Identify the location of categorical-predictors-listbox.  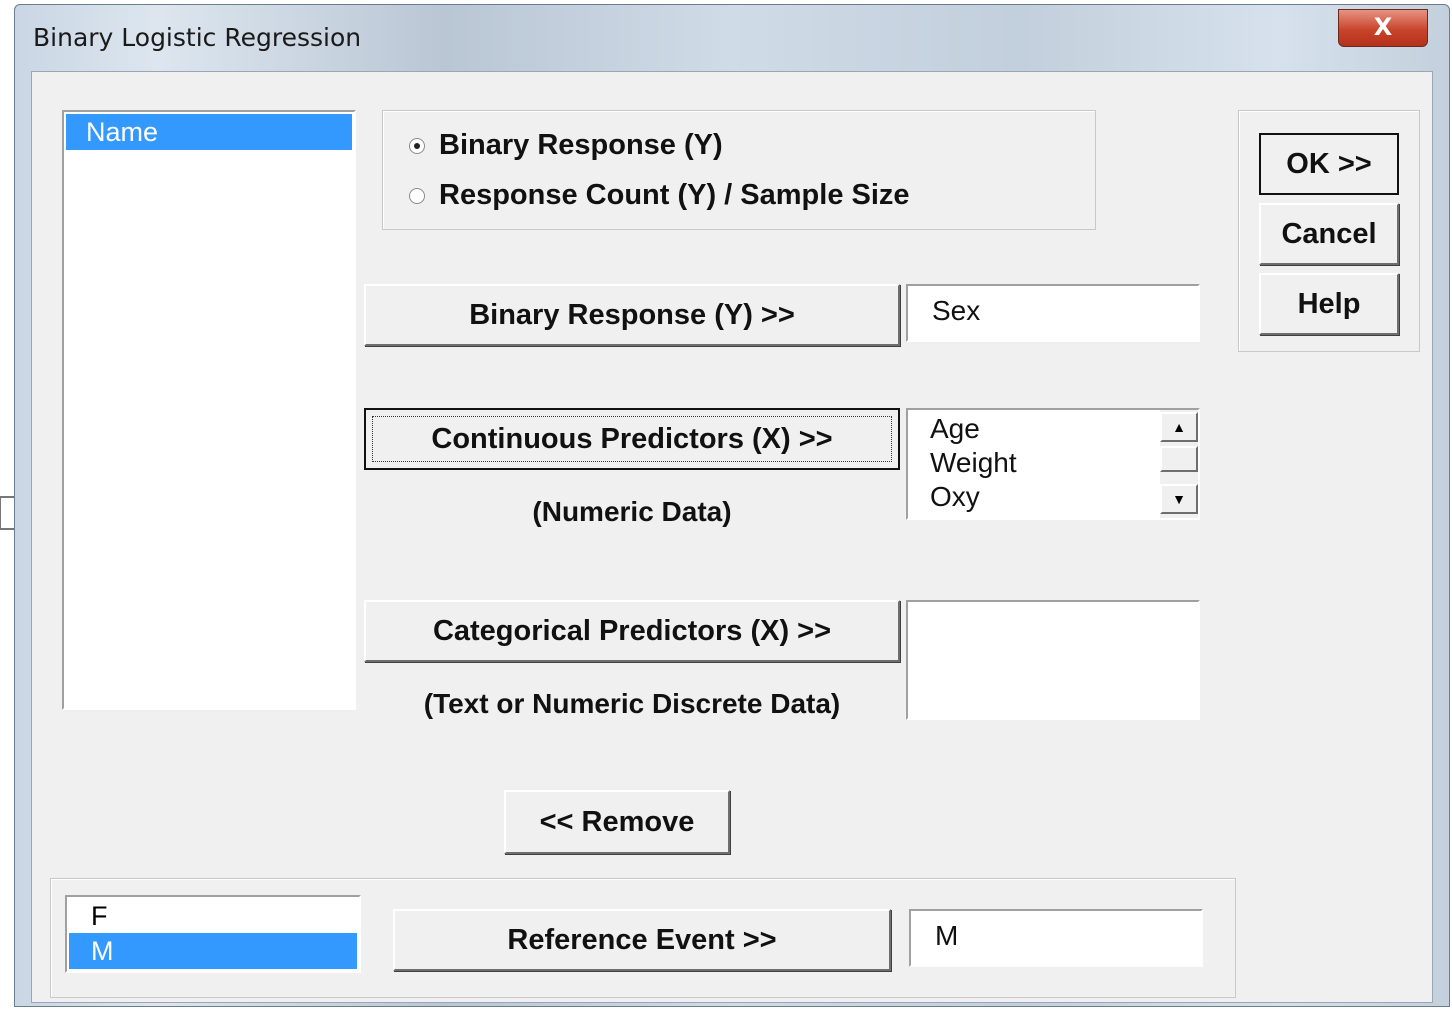
(1053, 660).